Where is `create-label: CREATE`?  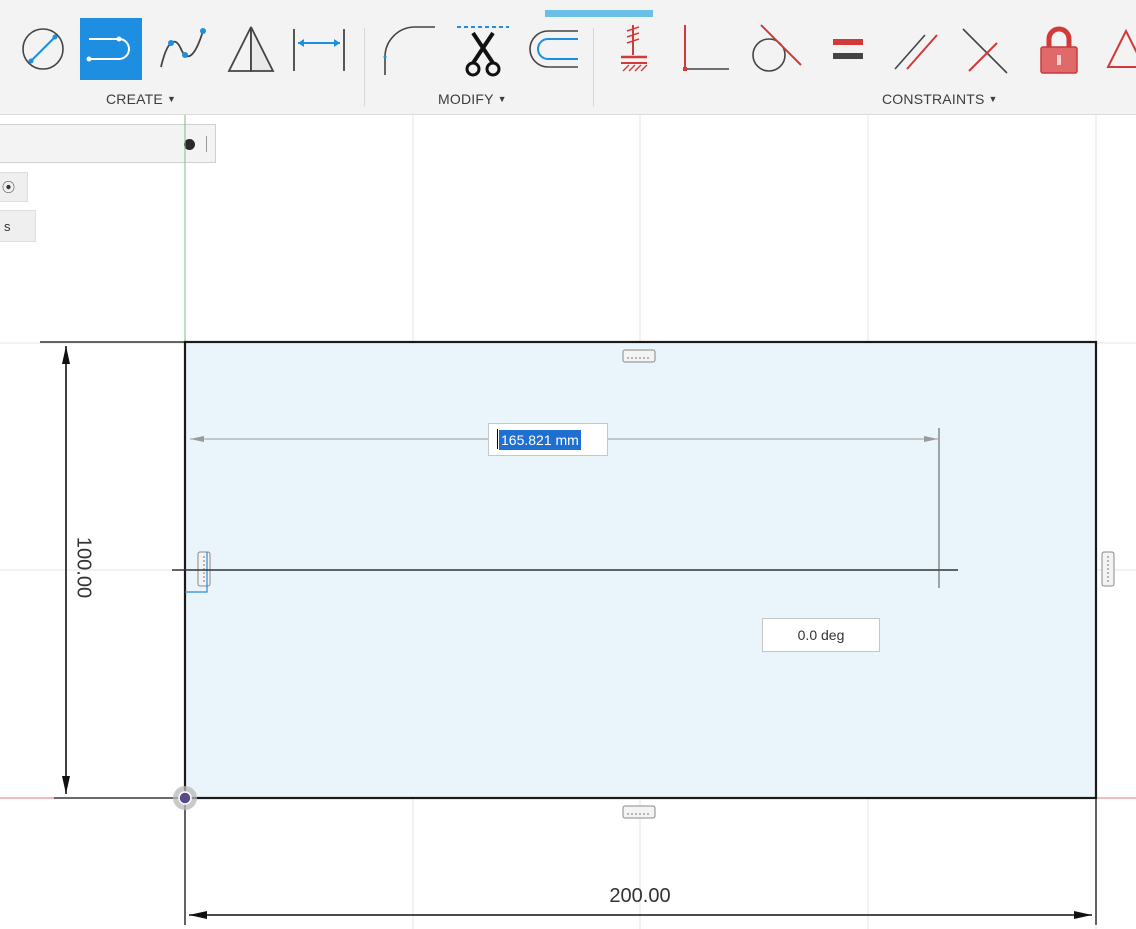 create-label: CREATE is located at coordinates (134, 99).